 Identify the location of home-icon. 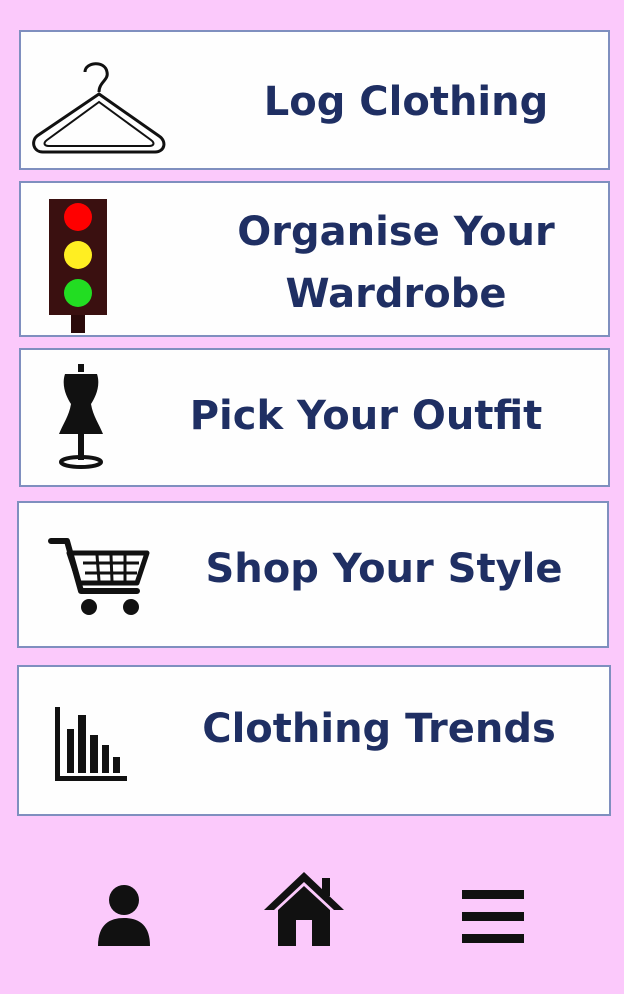
(304, 908).